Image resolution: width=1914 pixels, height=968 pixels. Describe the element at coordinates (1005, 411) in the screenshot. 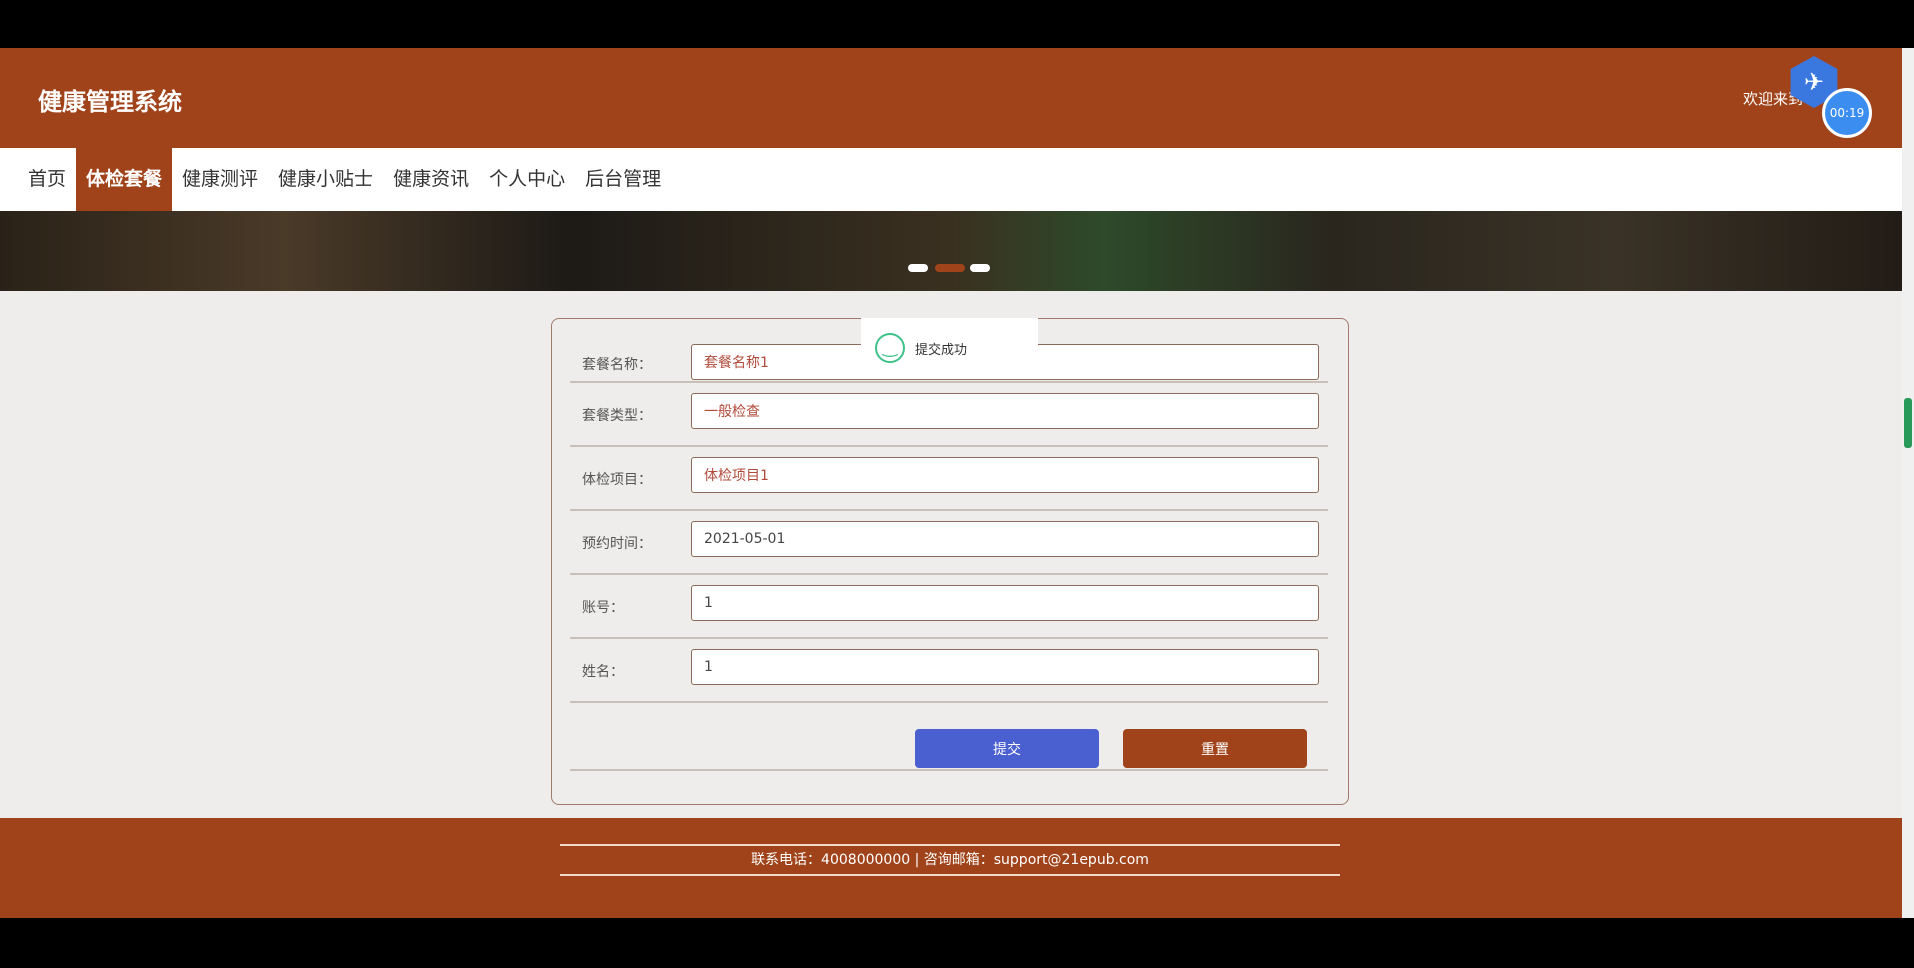

I see `package-type-input` at that location.